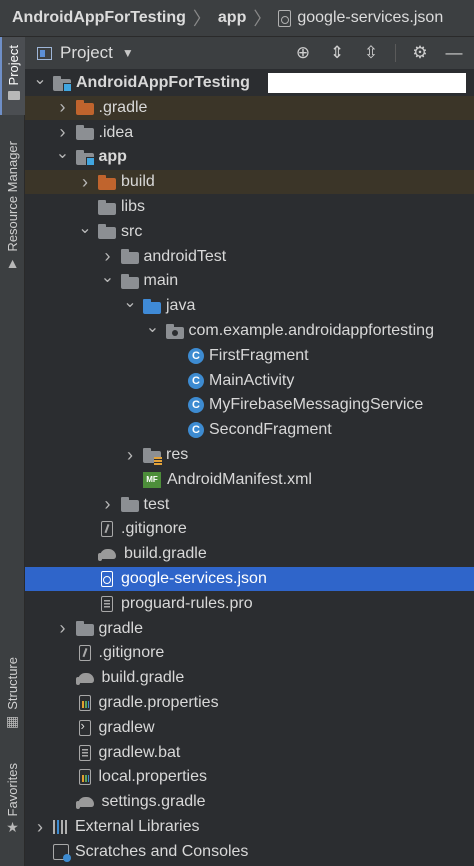  What do you see at coordinates (249, 306) in the screenshot?
I see `tree-row: ⌄ java` at bounding box center [249, 306].